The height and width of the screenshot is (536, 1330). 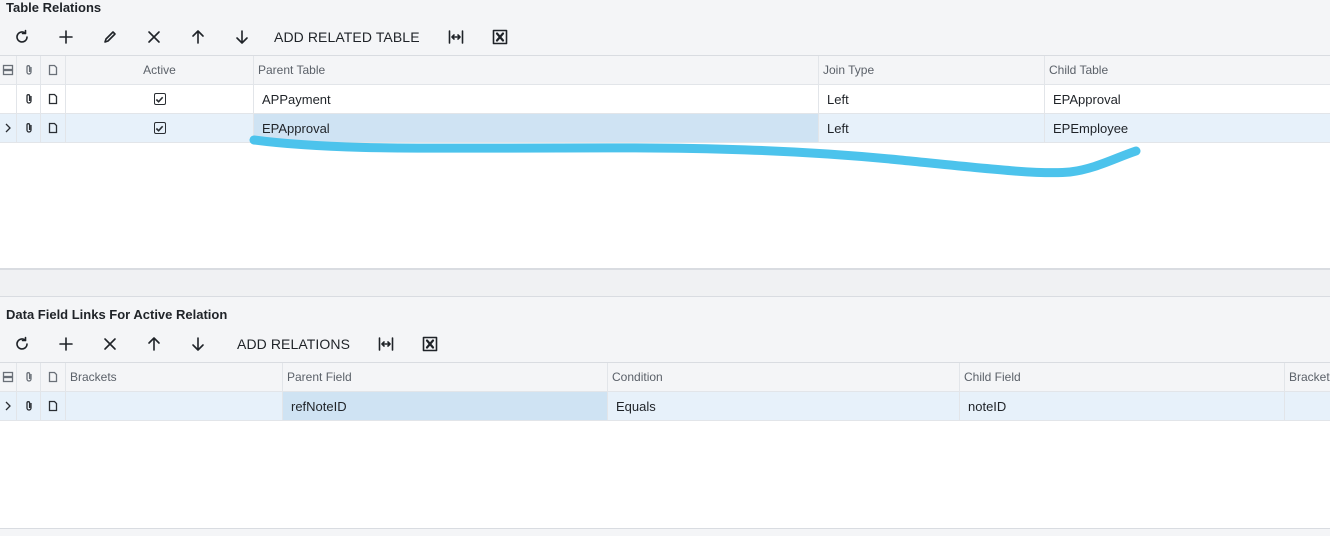 What do you see at coordinates (1122, 406) in the screenshot?
I see `child-field-cell: noteID` at bounding box center [1122, 406].